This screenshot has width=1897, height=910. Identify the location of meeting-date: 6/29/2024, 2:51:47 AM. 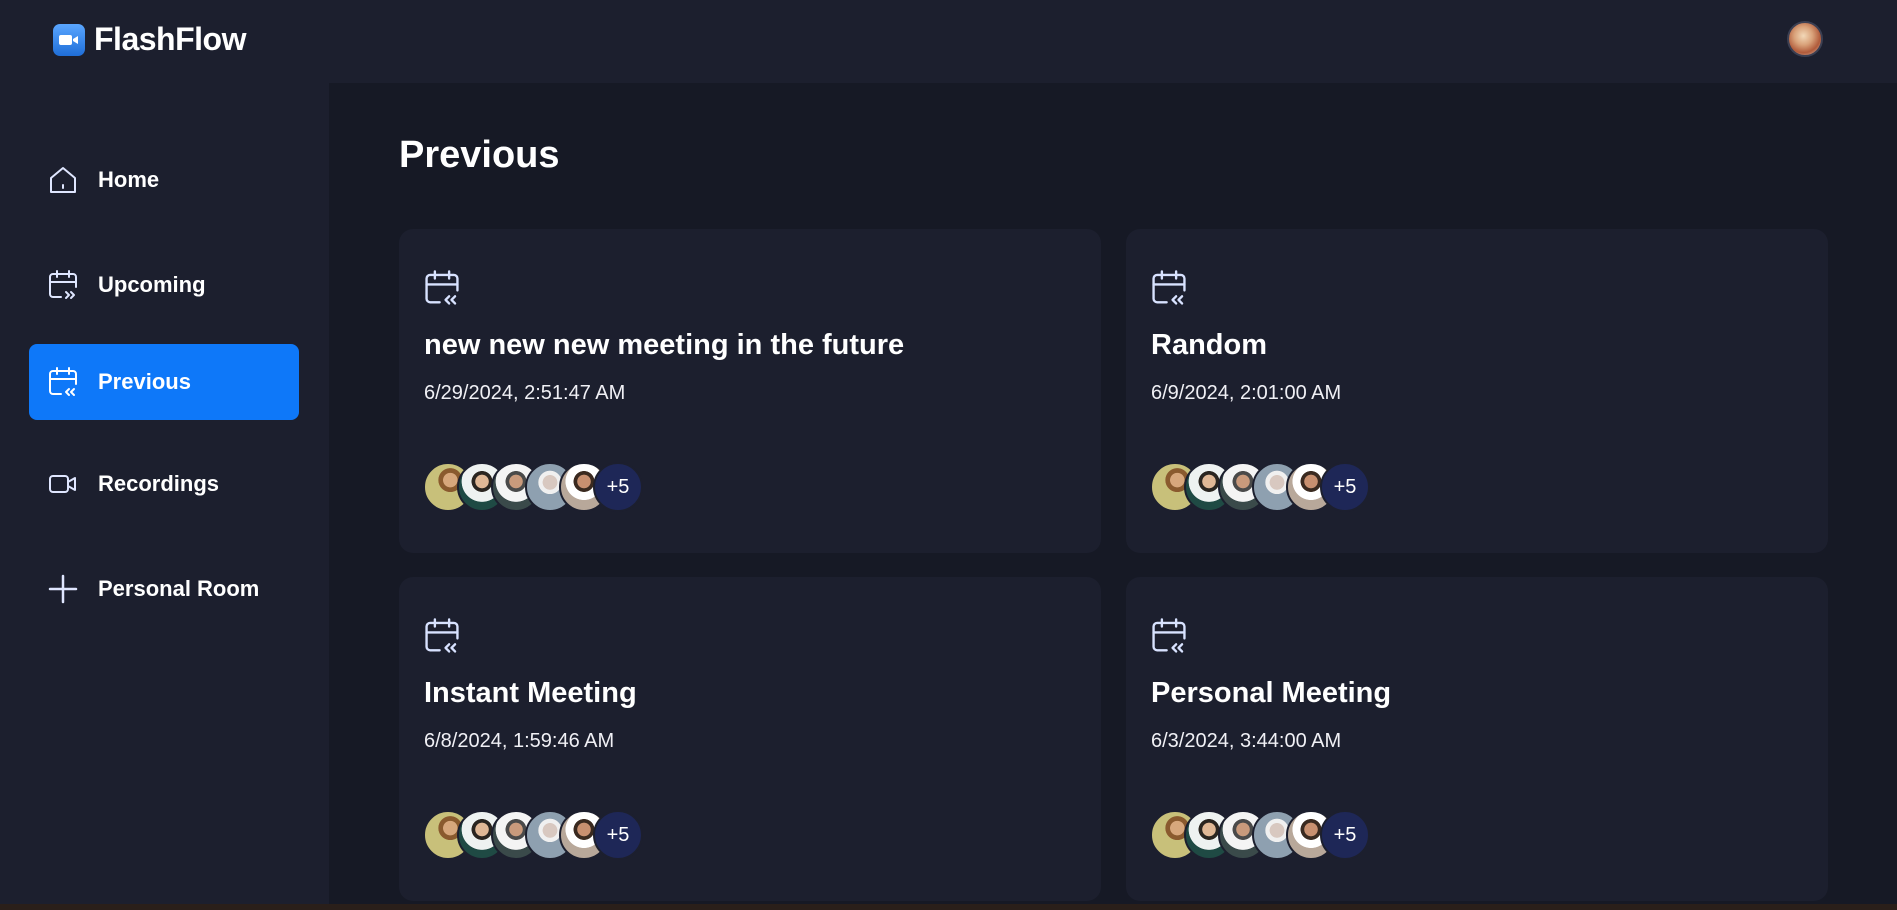
(525, 393).